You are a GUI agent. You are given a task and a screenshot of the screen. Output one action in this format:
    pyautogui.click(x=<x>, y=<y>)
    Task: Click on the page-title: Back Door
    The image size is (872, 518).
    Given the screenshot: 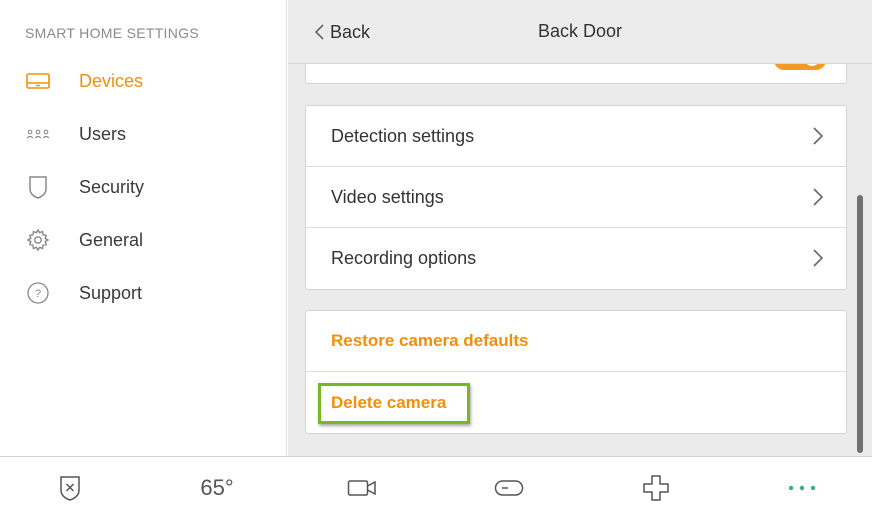 What is the action you would take?
    pyautogui.click(x=580, y=31)
    